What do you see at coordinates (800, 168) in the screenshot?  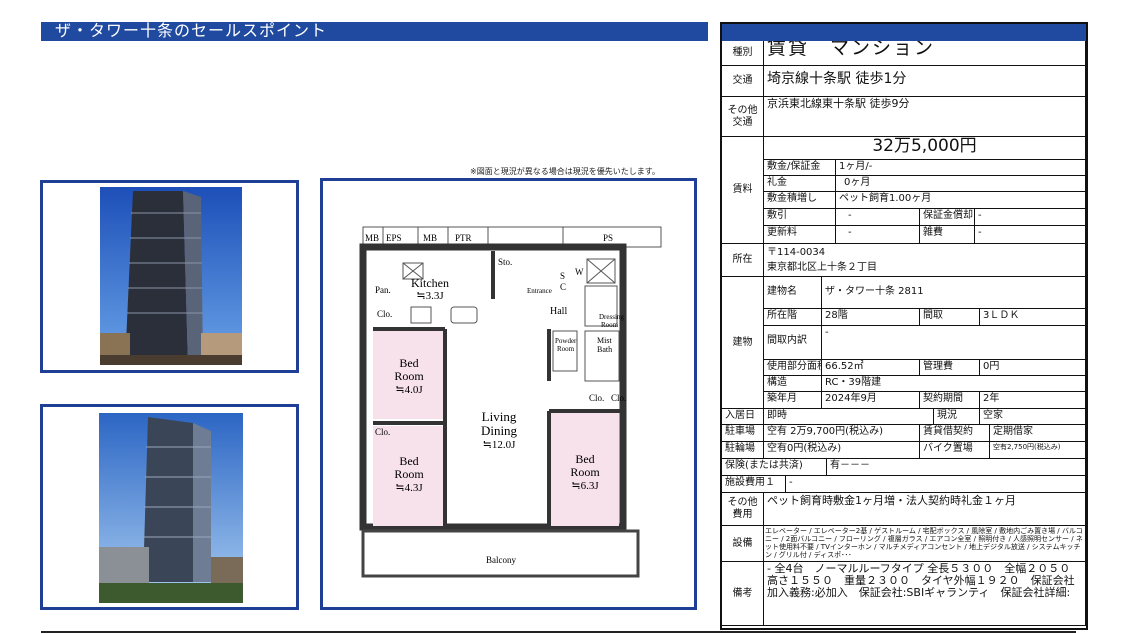 I see `deposit-label: 敷金/保証金` at bounding box center [800, 168].